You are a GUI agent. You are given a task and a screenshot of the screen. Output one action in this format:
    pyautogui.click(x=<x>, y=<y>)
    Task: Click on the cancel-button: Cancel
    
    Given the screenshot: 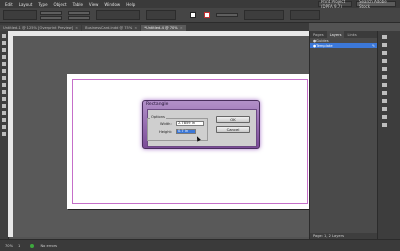 What is the action you would take?
    pyautogui.click(x=233, y=129)
    